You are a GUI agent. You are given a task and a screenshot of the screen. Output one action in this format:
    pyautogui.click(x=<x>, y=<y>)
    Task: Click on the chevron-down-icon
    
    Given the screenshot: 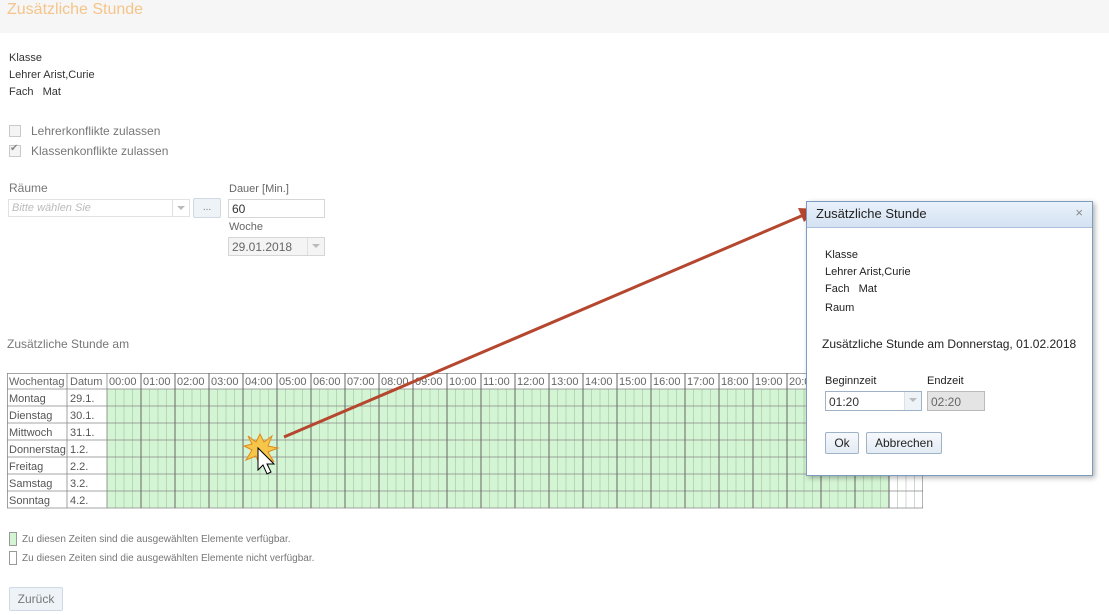 What is the action you would take?
    pyautogui.click(x=912, y=401)
    